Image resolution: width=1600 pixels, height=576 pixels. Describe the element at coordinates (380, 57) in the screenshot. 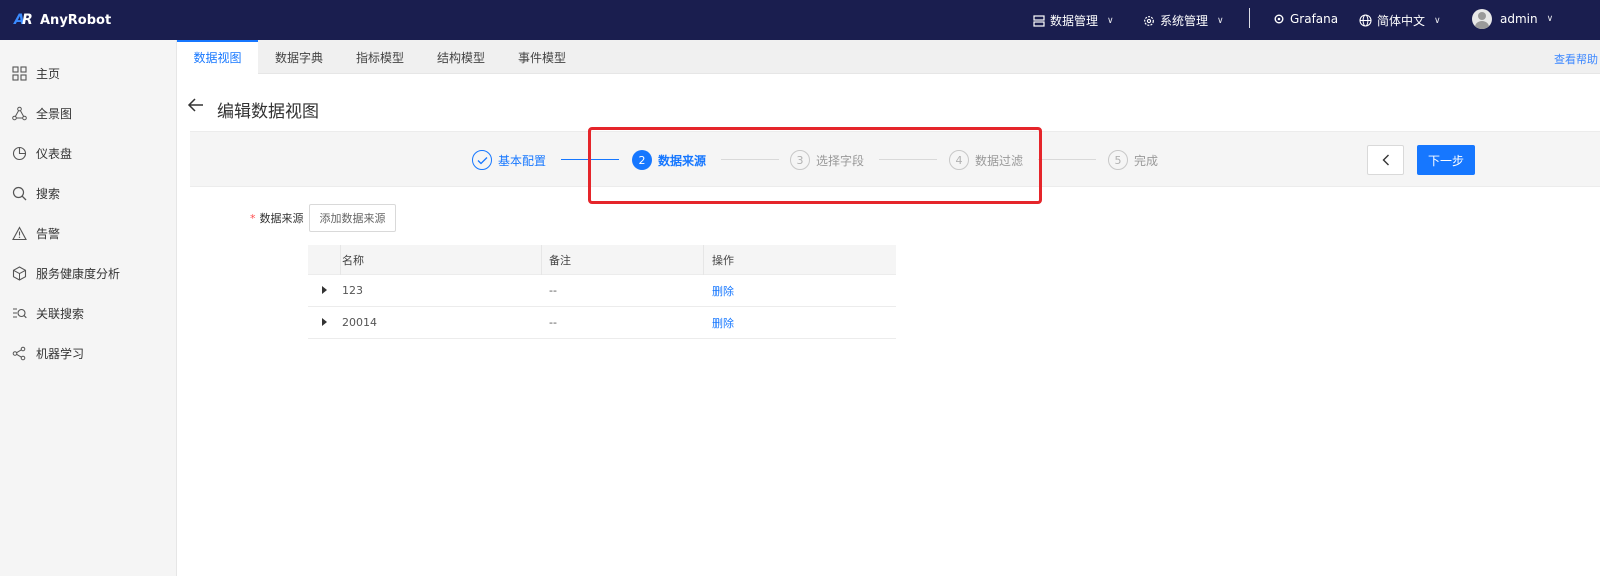

I see `tab-metric-model: 指标模型` at that location.